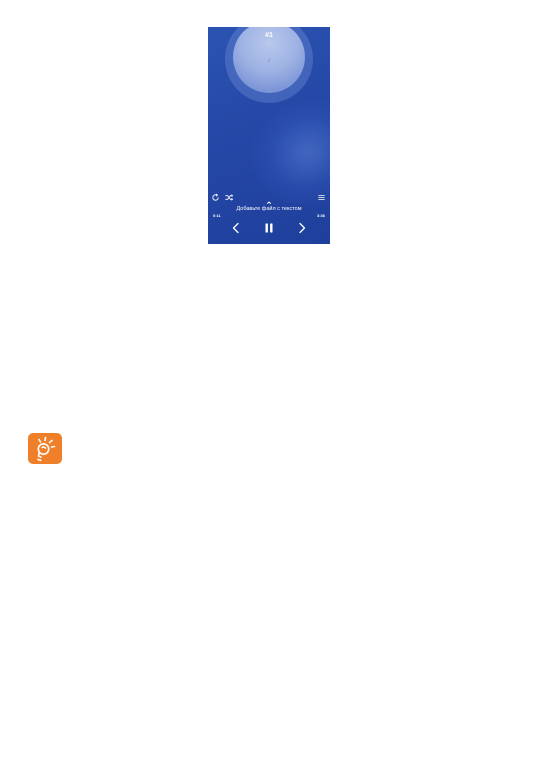 The image size is (539, 765). What do you see at coordinates (269, 202) in the screenshot?
I see `chevron-up-icon` at bounding box center [269, 202].